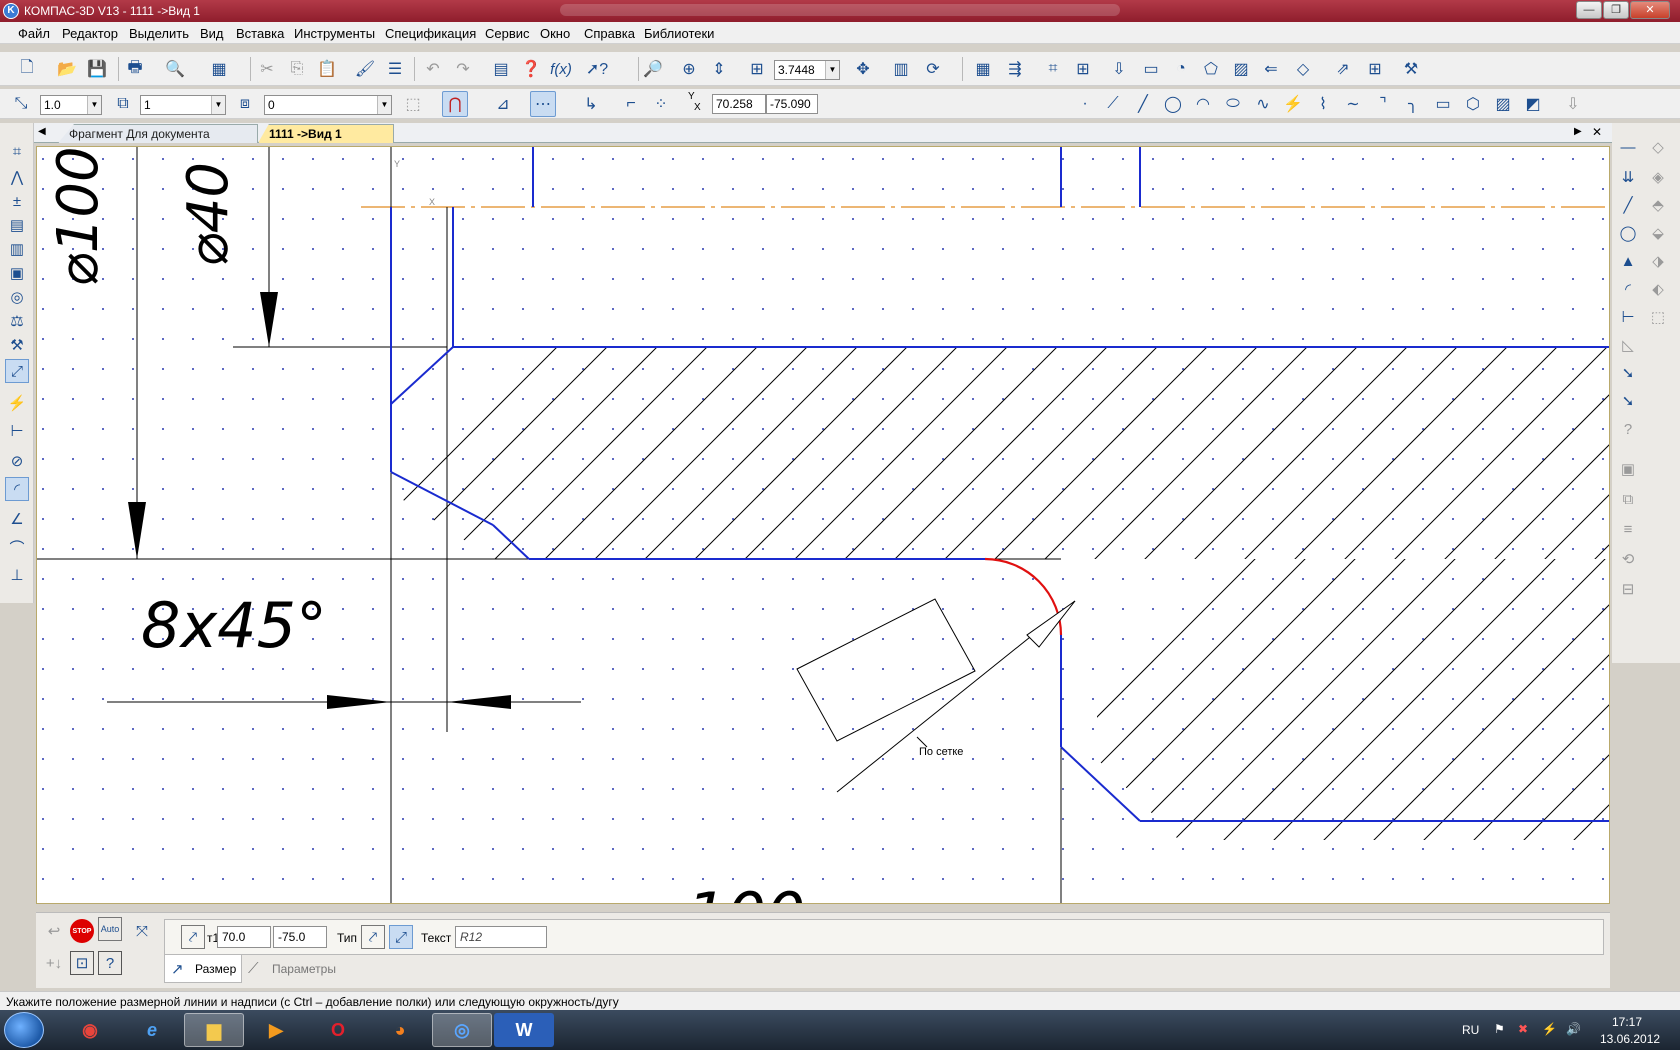  What do you see at coordinates (21, 104) in the screenshot?
I see `cursor-move-icon: ⤡` at bounding box center [21, 104].